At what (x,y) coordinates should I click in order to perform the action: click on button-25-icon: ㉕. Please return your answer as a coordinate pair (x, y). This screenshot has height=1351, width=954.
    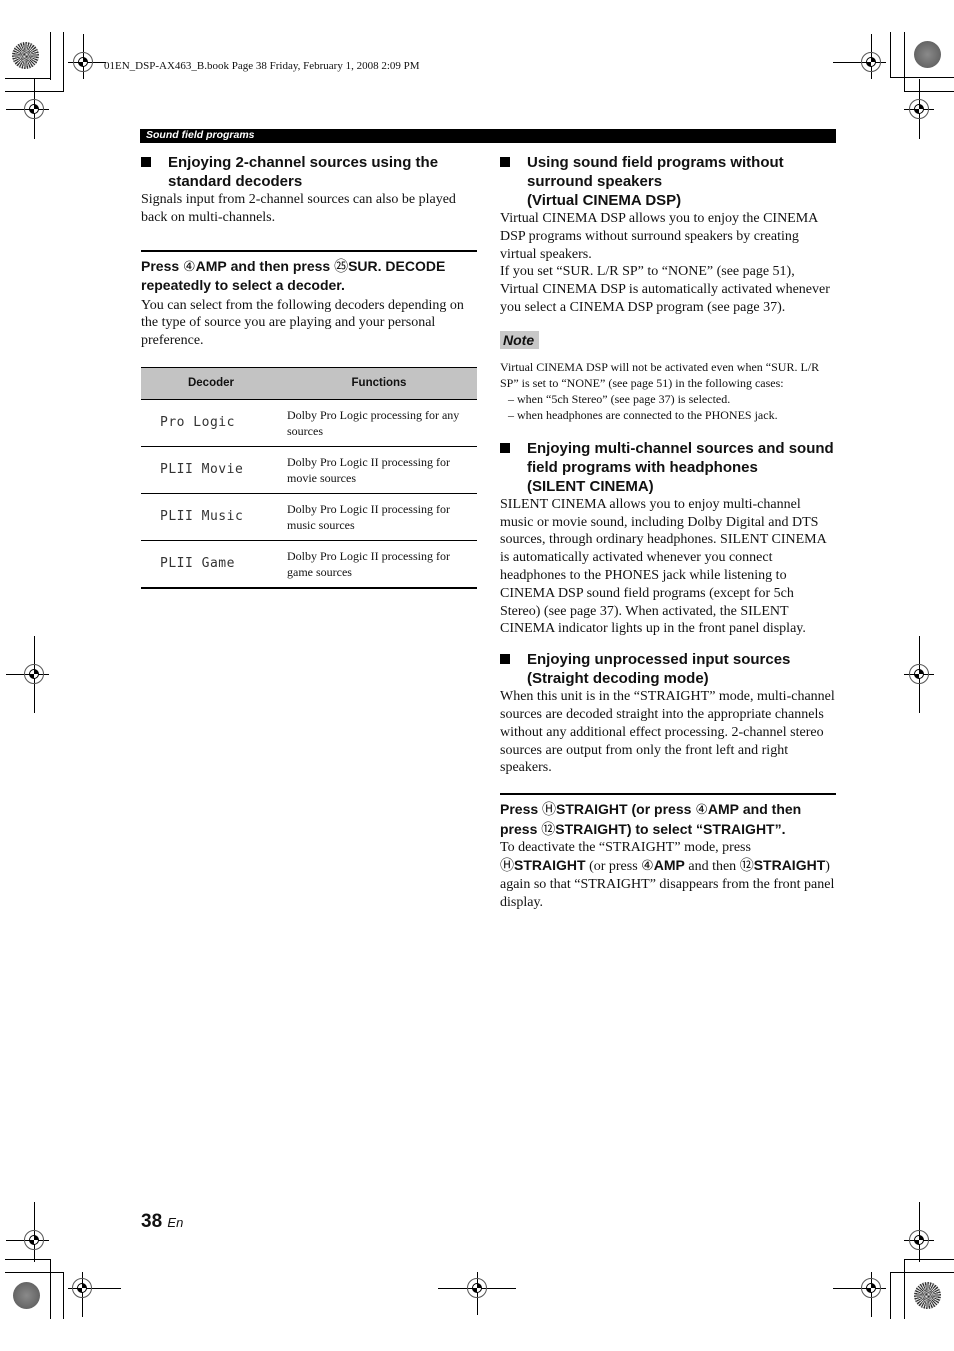
    Looking at the image, I should click on (341, 265).